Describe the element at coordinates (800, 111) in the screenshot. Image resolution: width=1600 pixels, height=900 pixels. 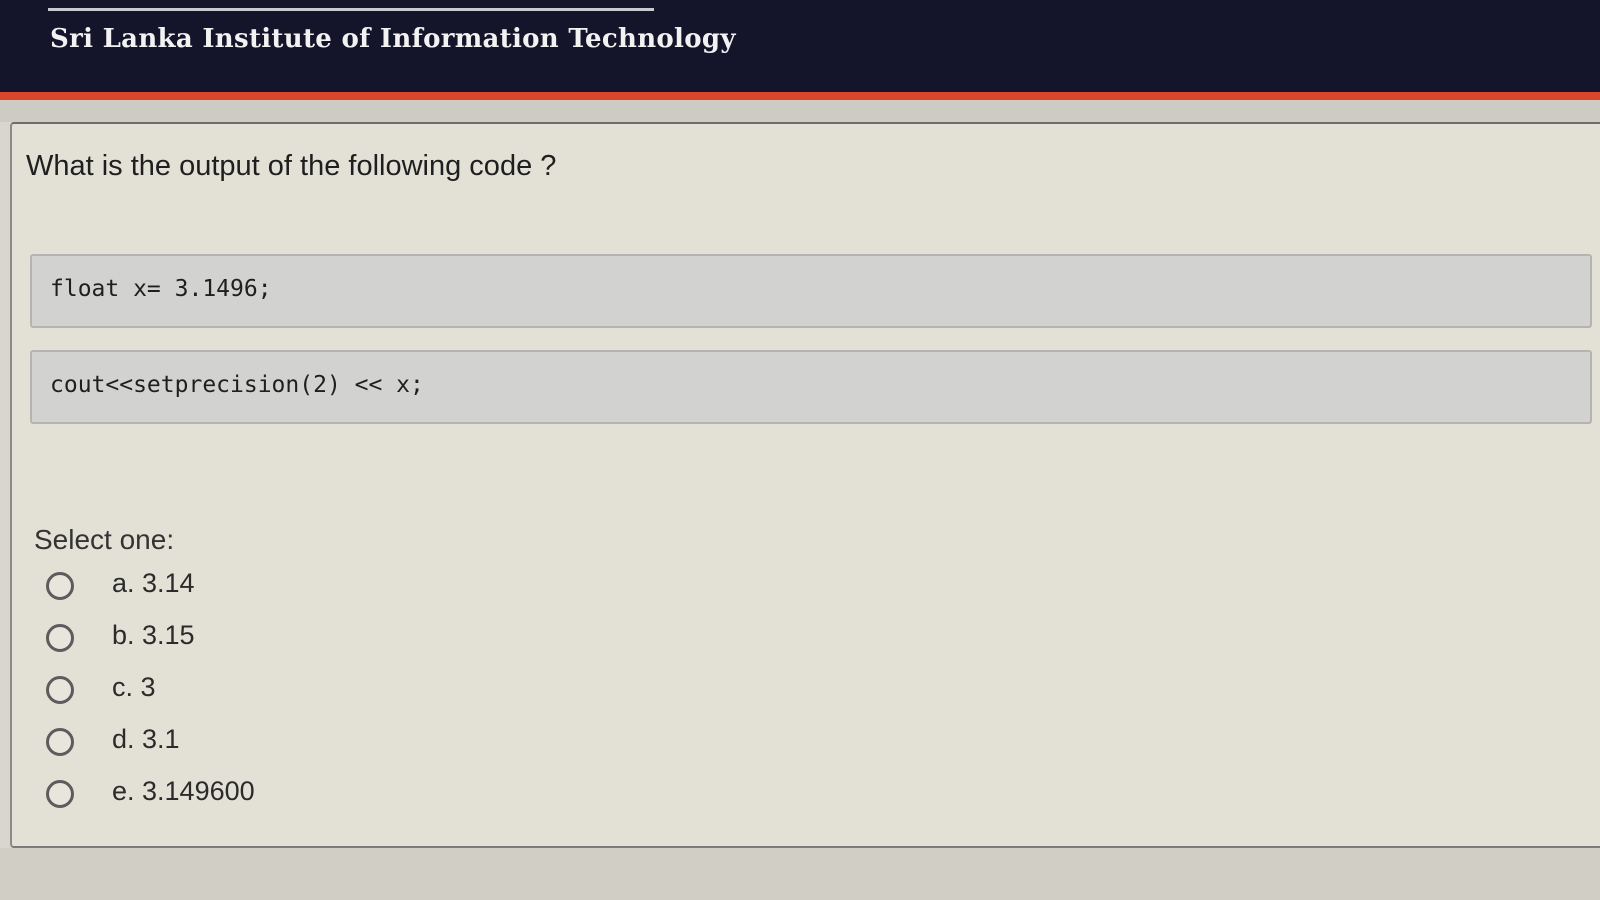
I see `page-top-strip` at that location.